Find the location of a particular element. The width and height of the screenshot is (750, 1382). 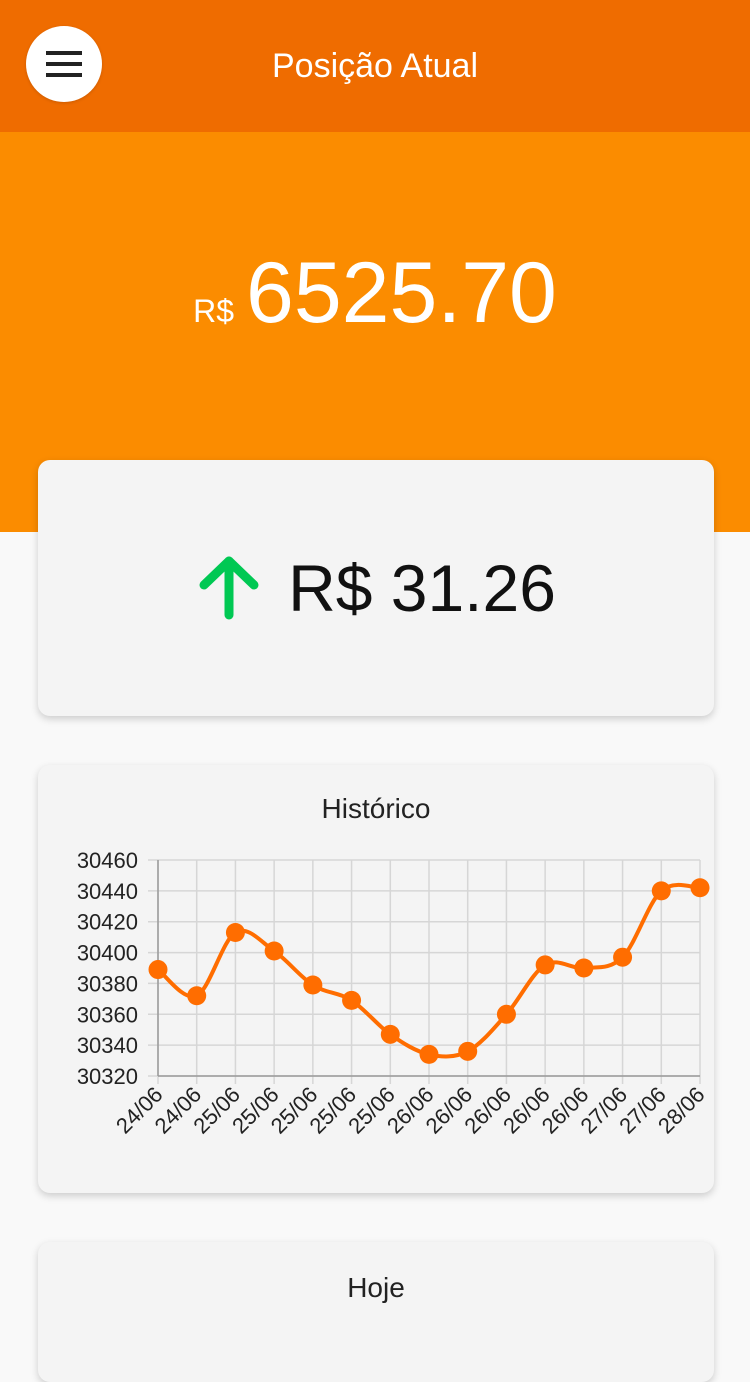

y-tick-label: 30360 is located at coordinates (107, 1014).